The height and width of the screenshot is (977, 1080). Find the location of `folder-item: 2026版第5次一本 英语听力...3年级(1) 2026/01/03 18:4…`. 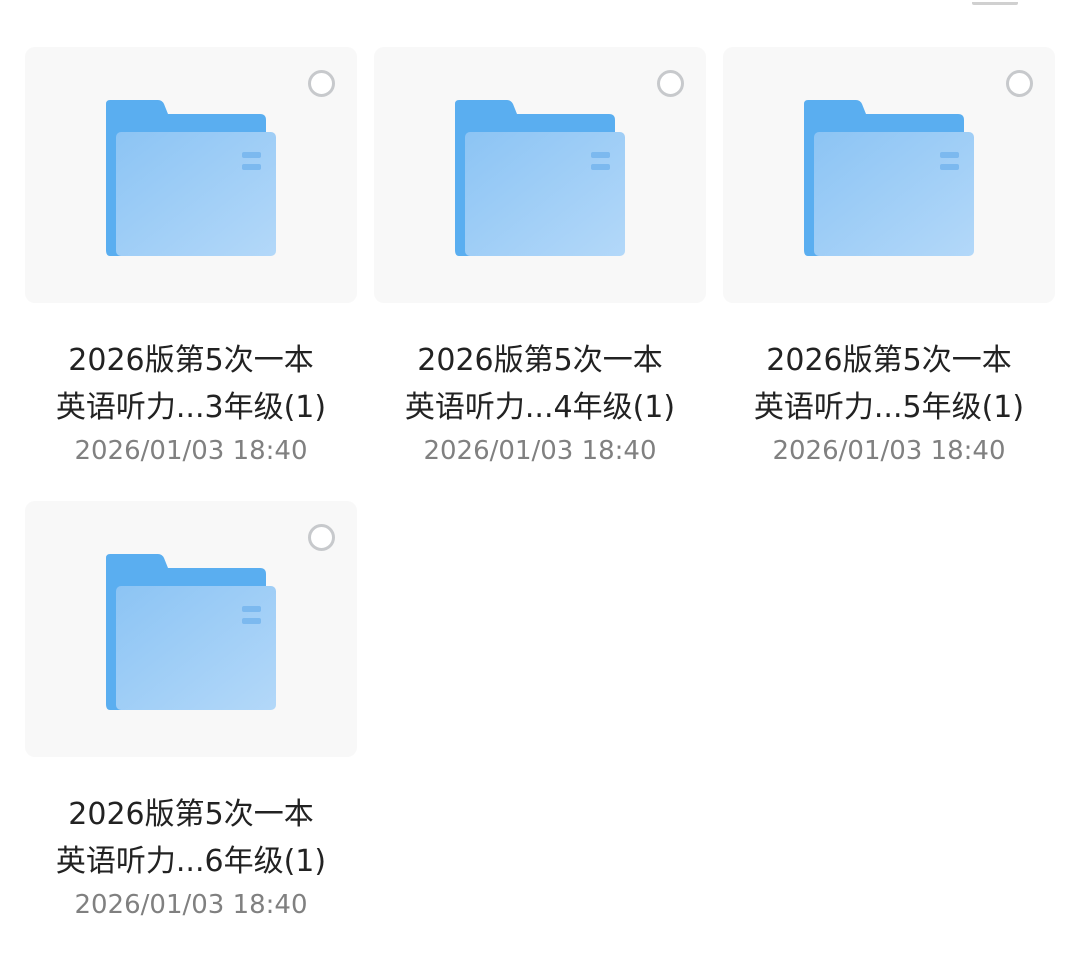

folder-item: 2026版第5次一本 英语听力...3年级(1) 2026/01/03 18:4… is located at coordinates (191, 256).